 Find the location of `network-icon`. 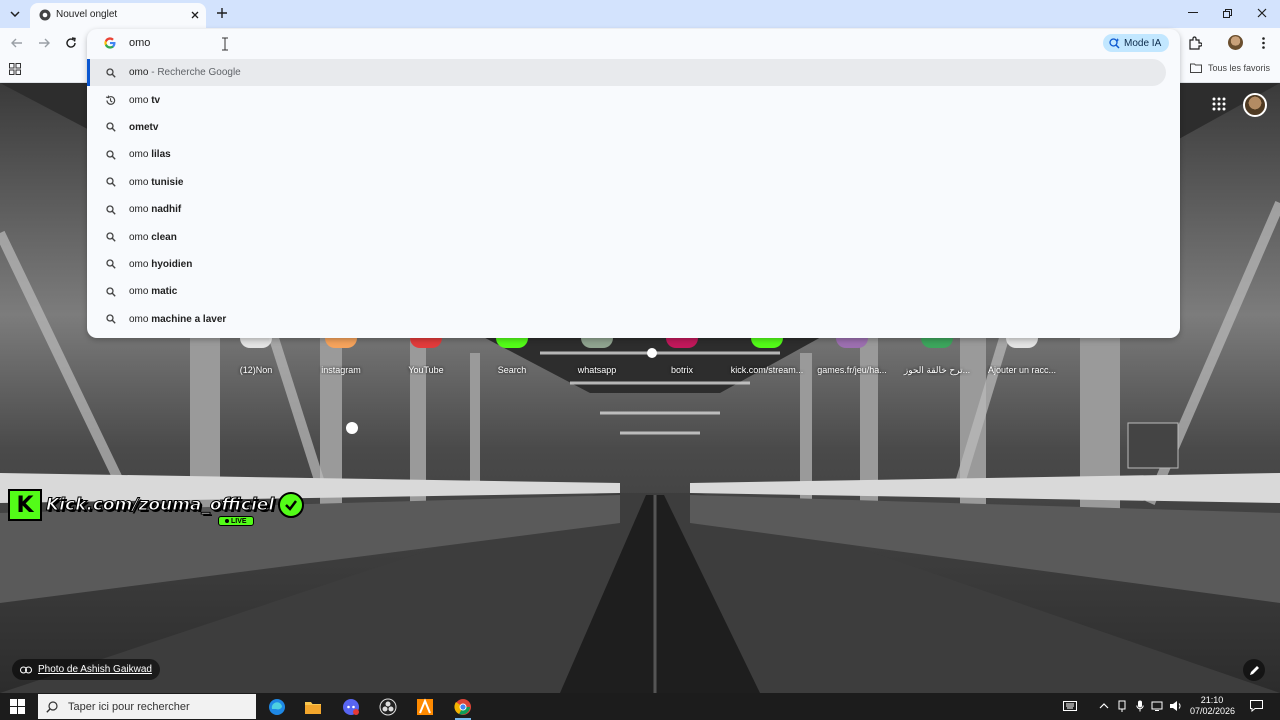

network-icon is located at coordinates (1158, 706).